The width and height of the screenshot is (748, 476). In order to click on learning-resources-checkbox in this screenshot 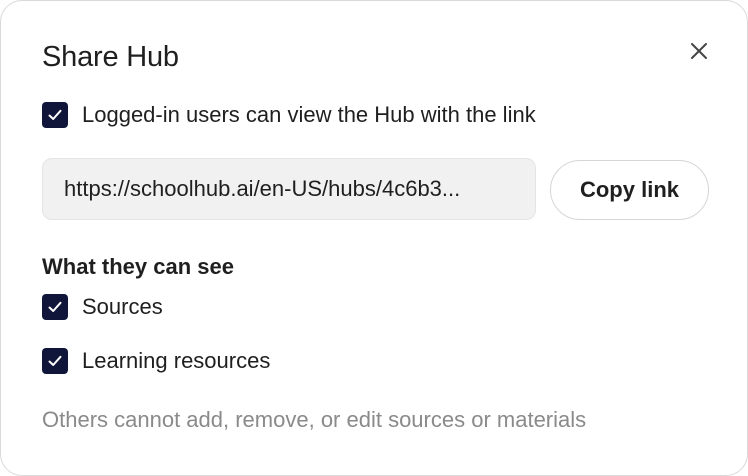, I will do `click(55, 361)`.